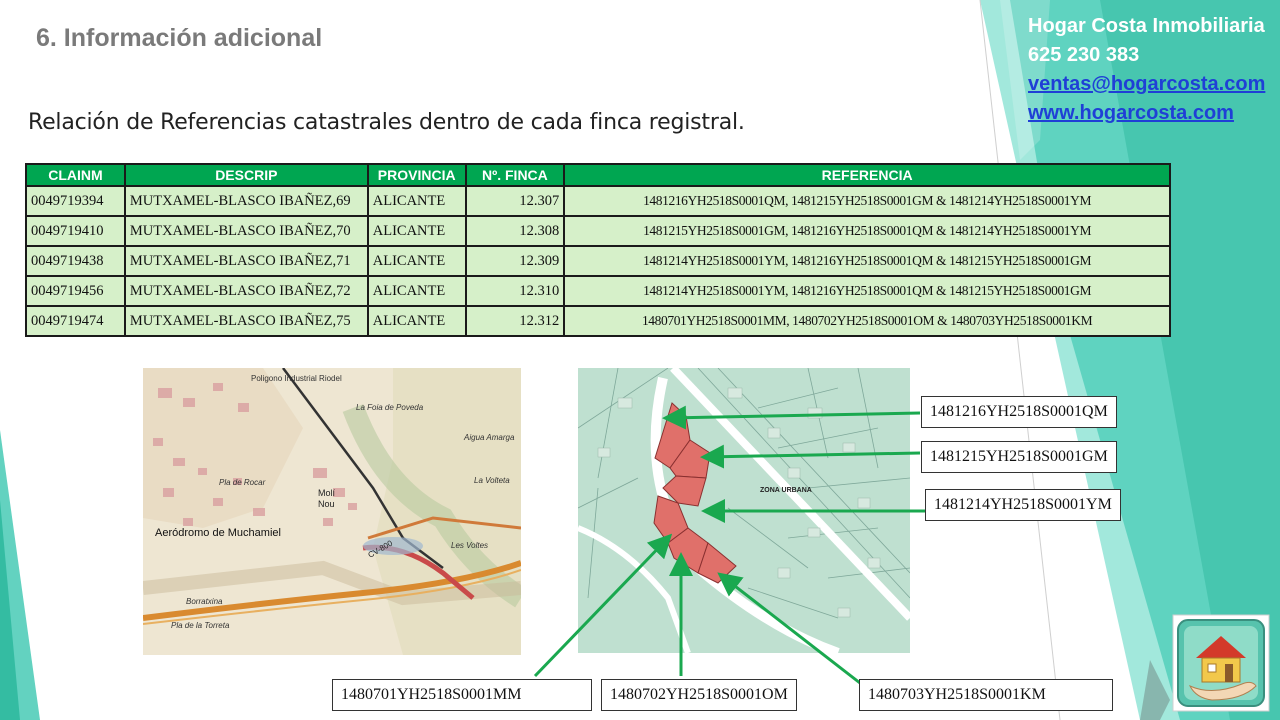 This screenshot has width=1280, height=720. I want to click on header-finca: Nº. FINCA, so click(515, 175).